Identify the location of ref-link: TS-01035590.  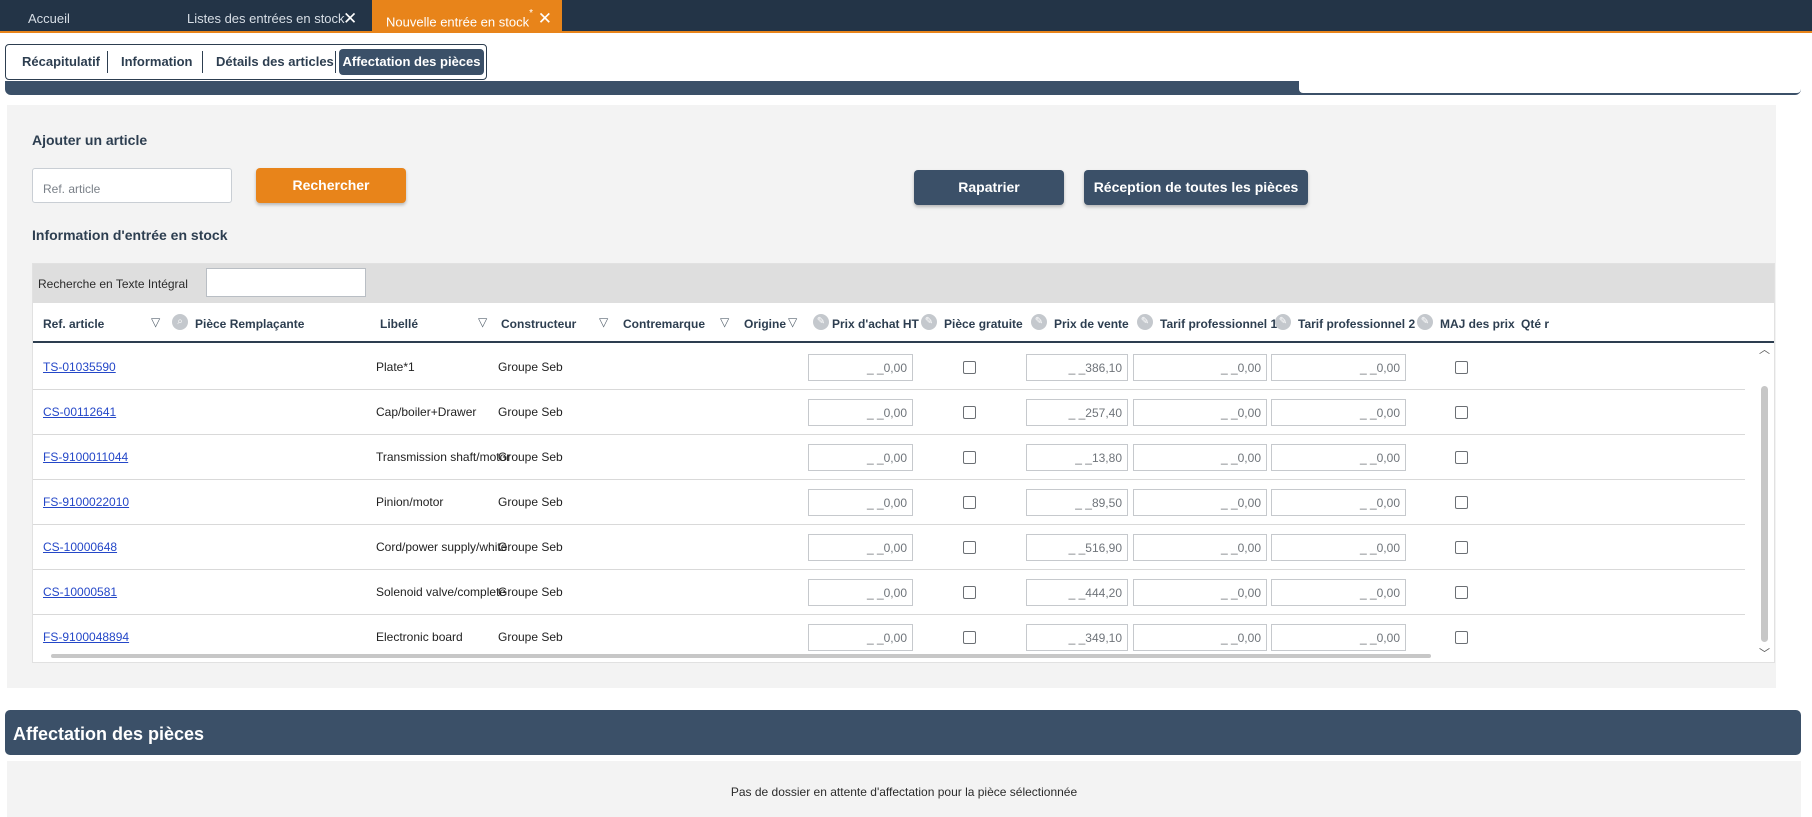
(79, 367).